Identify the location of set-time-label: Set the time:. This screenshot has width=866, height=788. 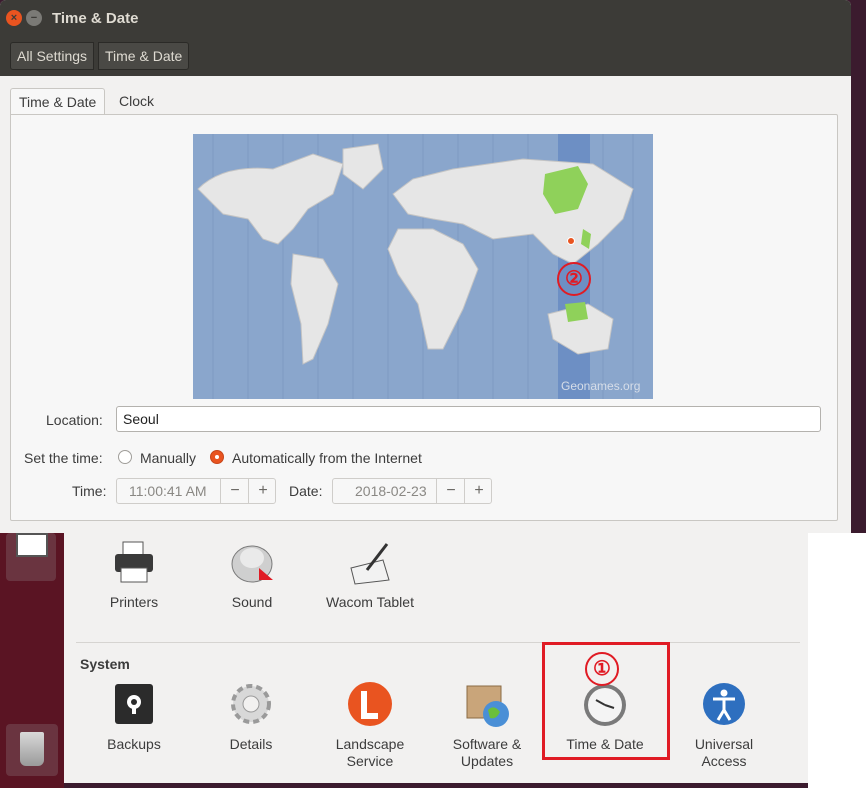
(63, 458).